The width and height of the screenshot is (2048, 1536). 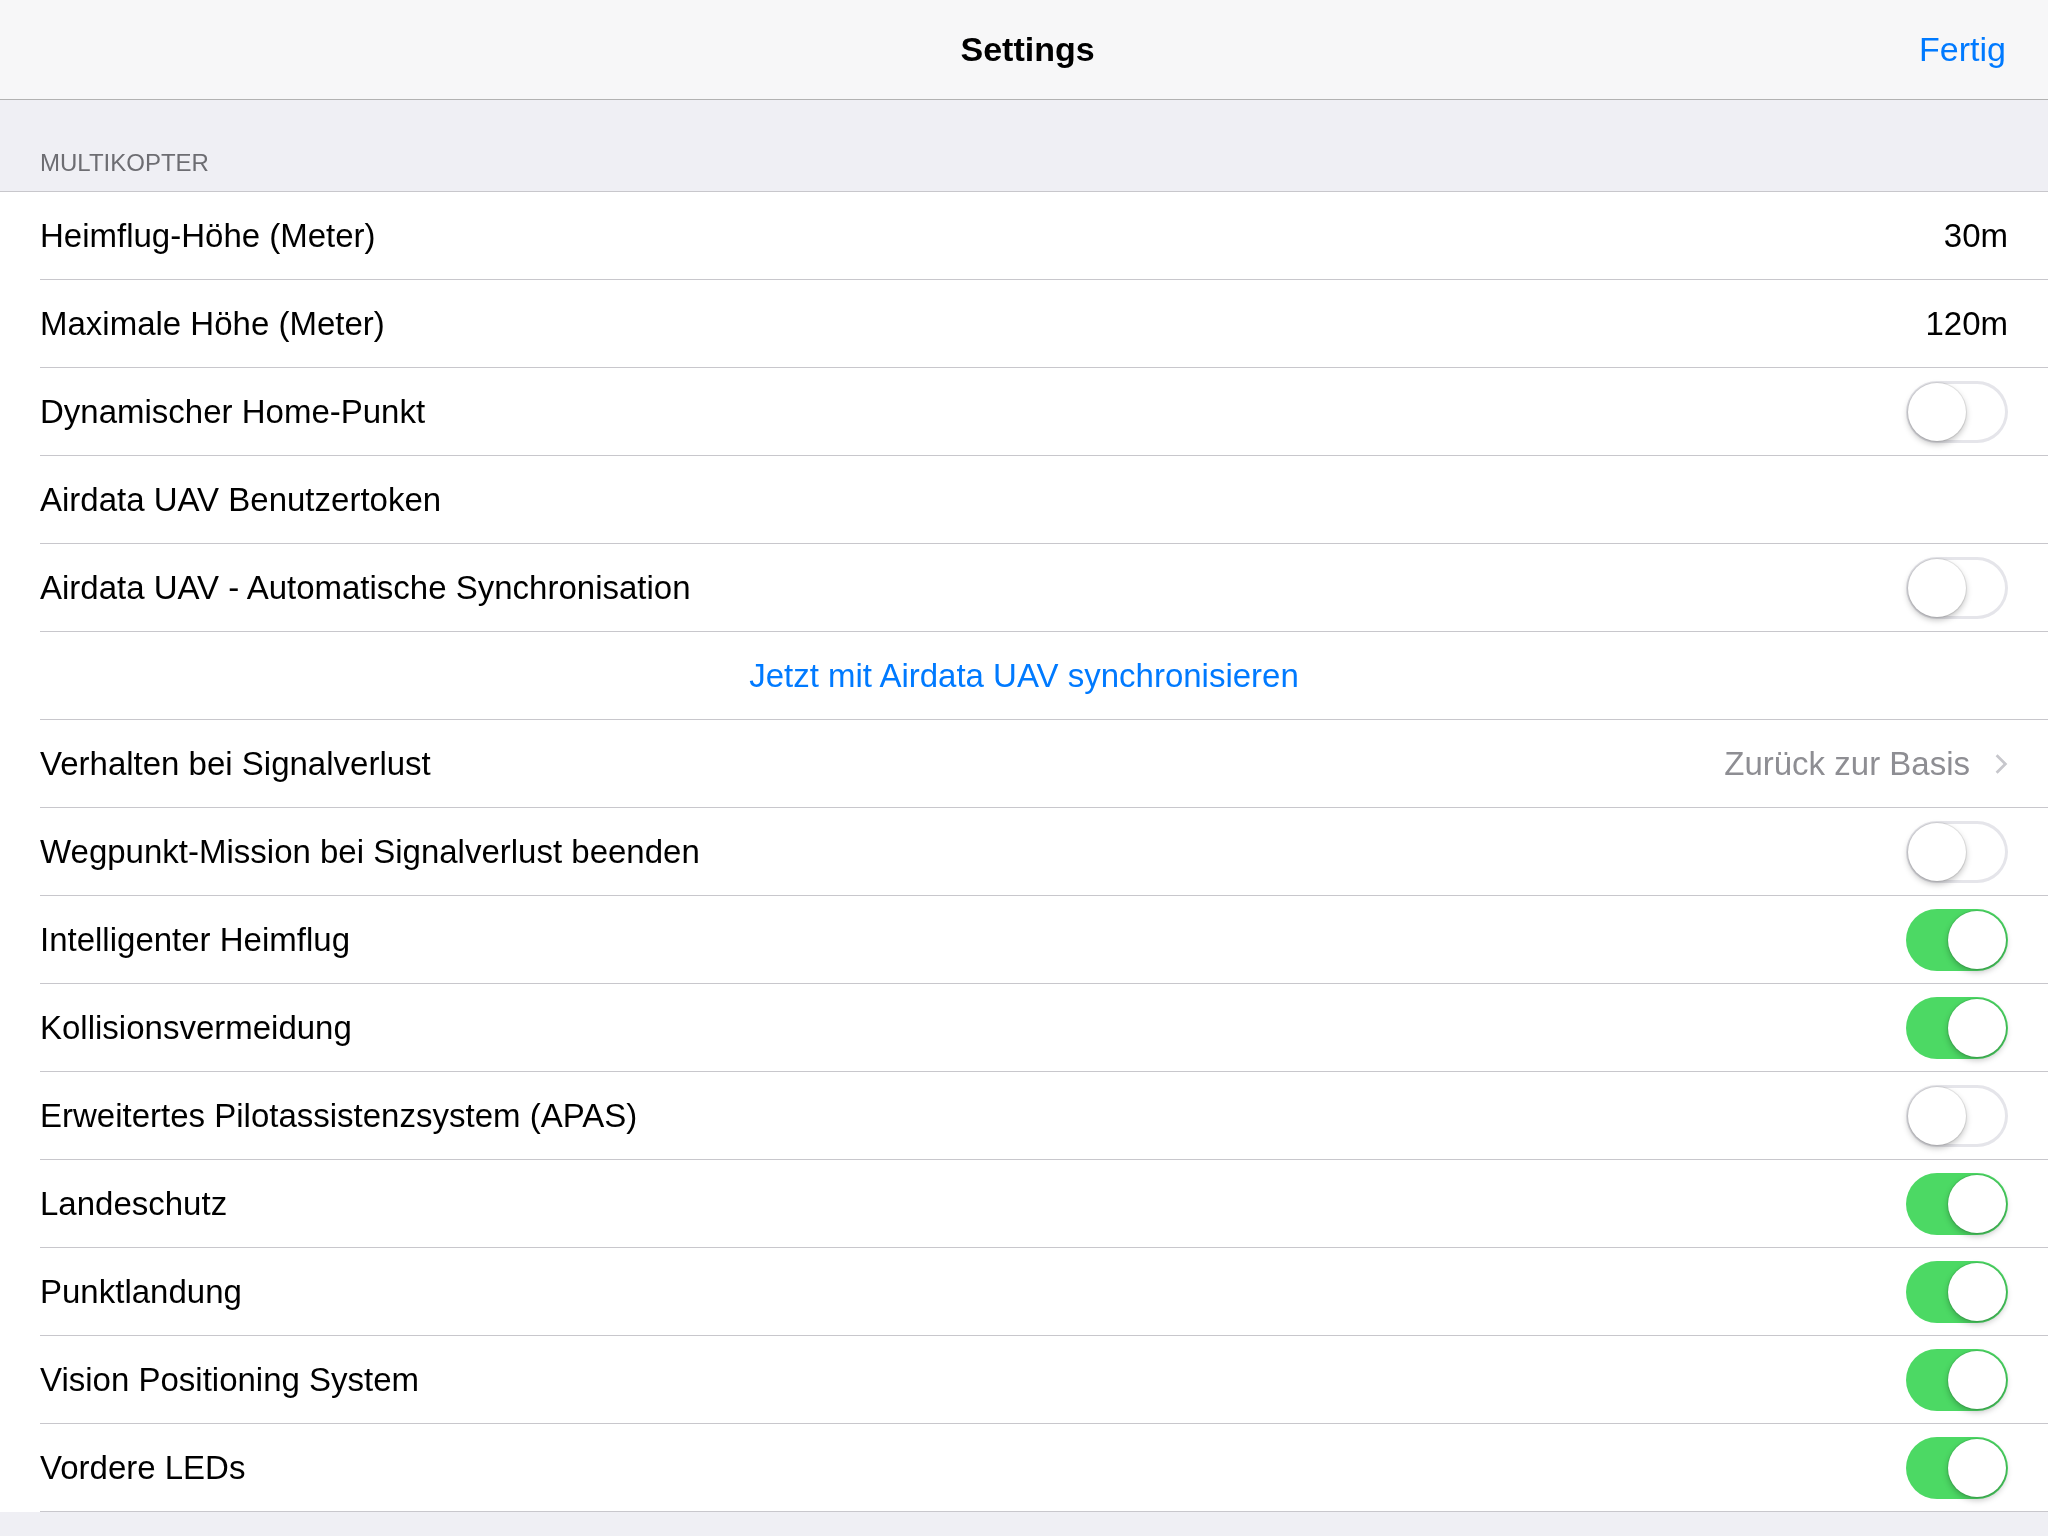 I want to click on row-label: Erweitertes Pilotassistenzsystem (APAS), so click(x=339, y=1115).